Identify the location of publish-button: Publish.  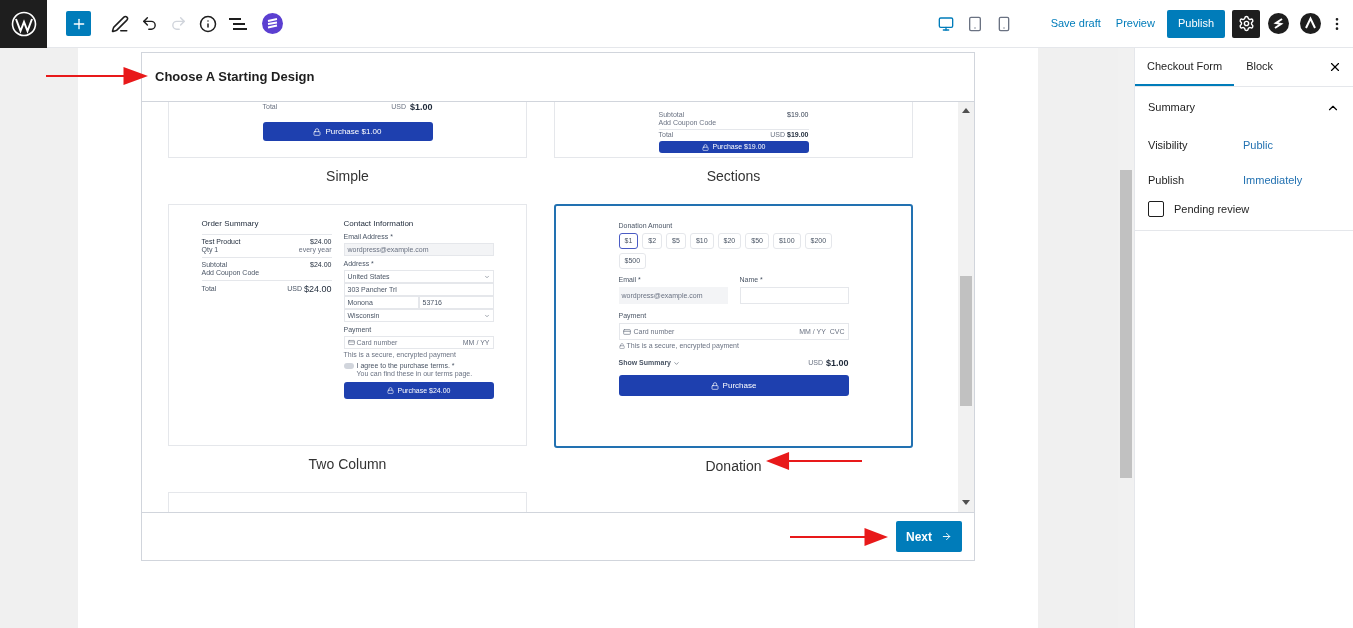
(1195, 23).